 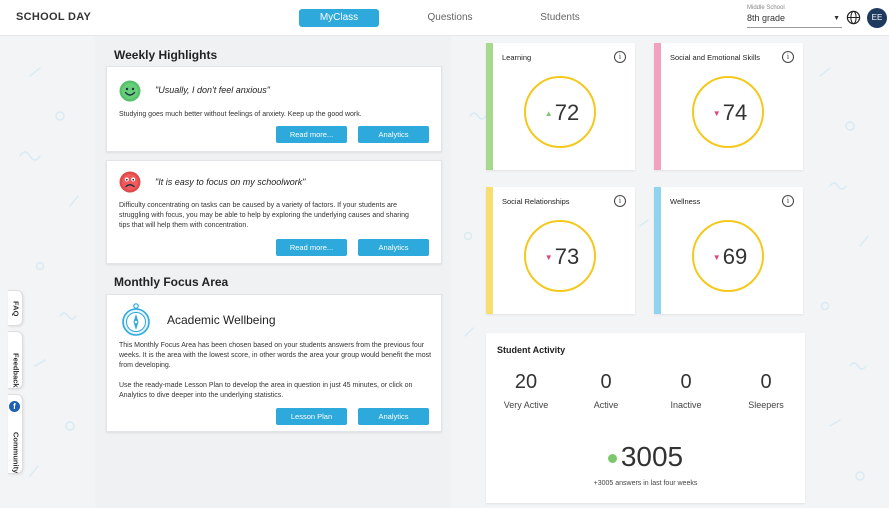 What do you see at coordinates (517, 57) in the screenshot?
I see `metric-title: Learning` at bounding box center [517, 57].